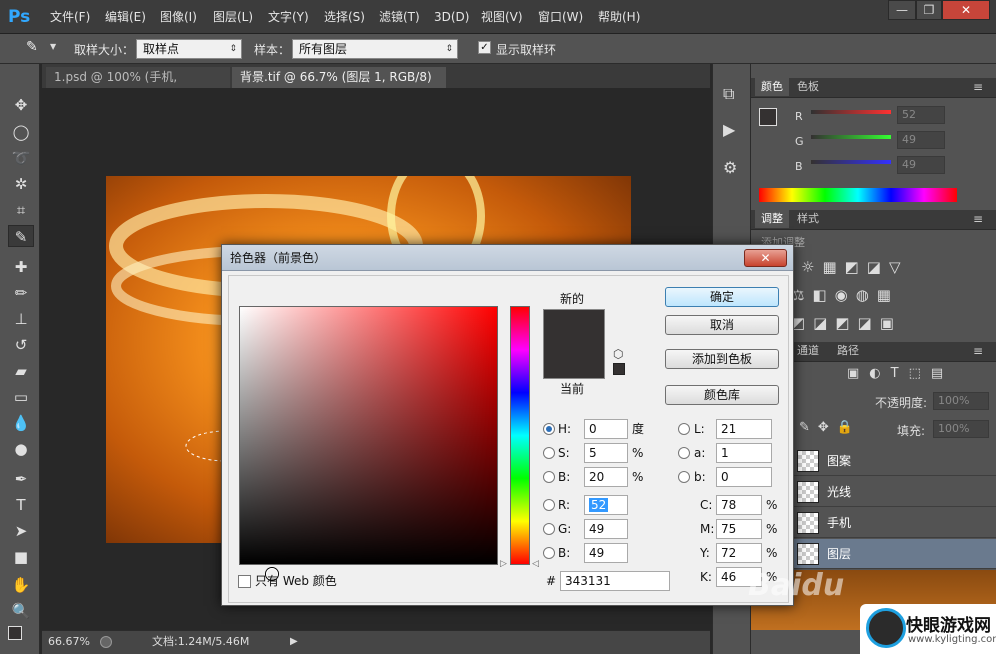  I want to click on history-brush-icon: ↺, so click(21, 345).